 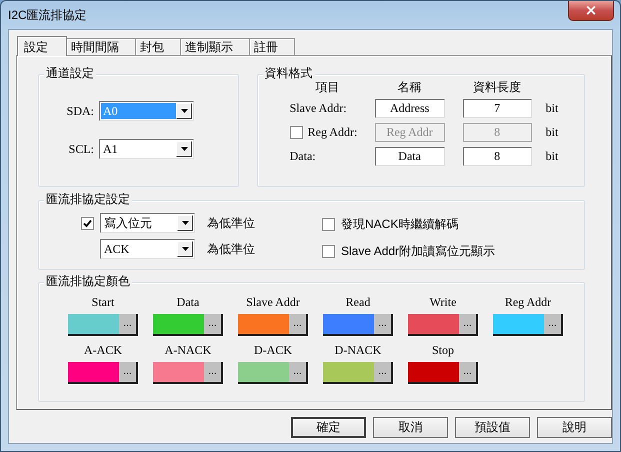 What do you see at coordinates (272, 46) in the screenshot?
I see `tab: 註冊` at bounding box center [272, 46].